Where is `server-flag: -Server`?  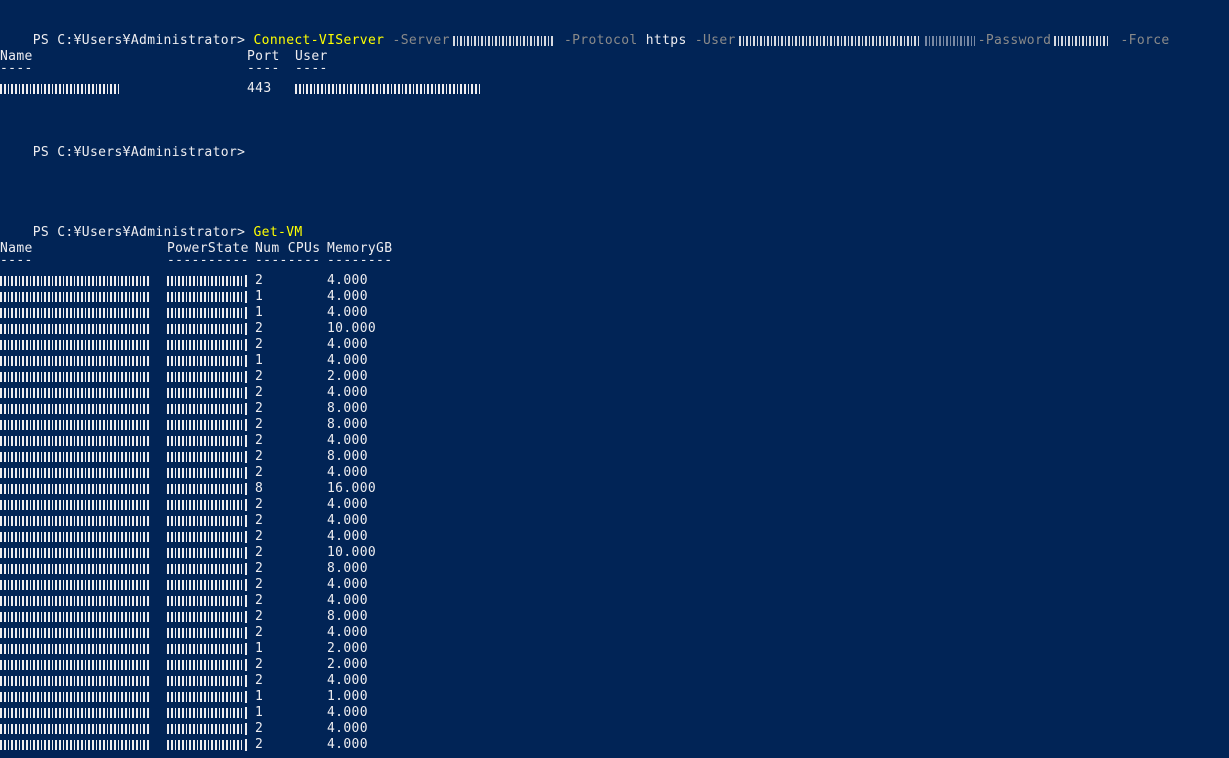 server-flag: -Server is located at coordinates (421, 40).